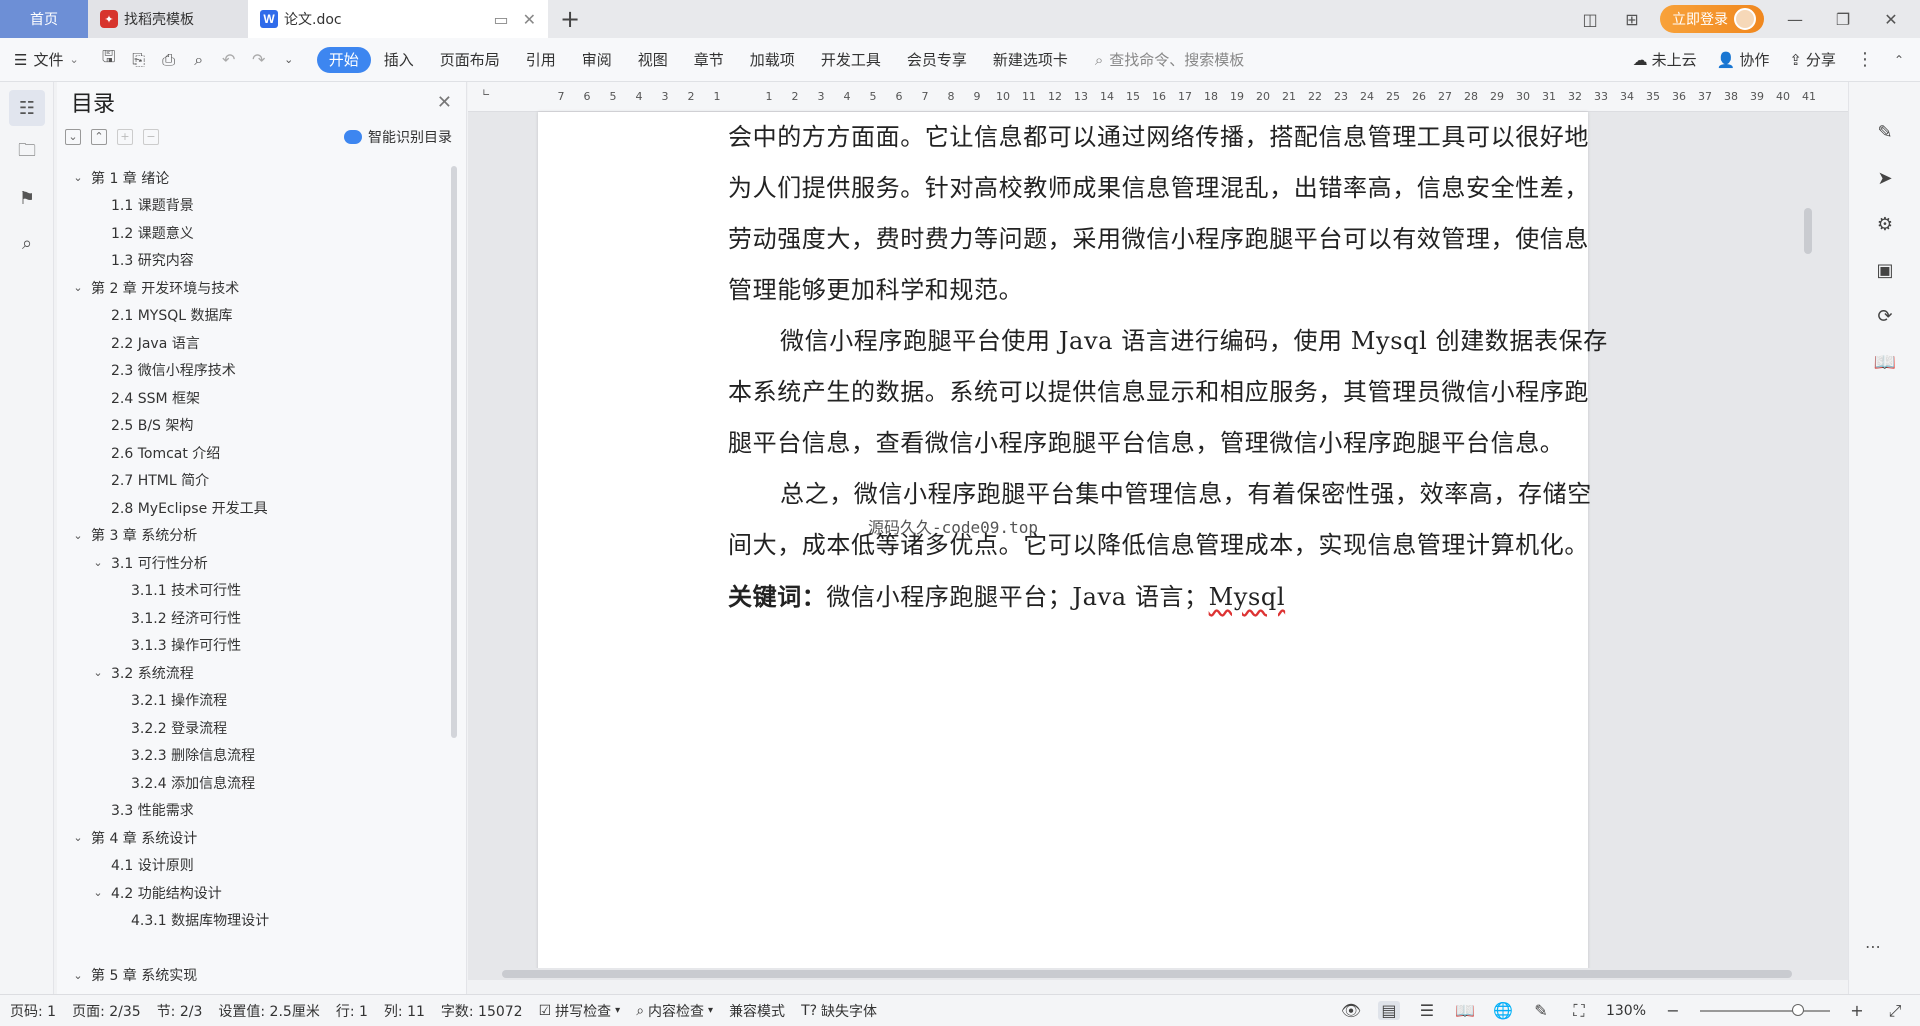 This screenshot has width=1920, height=1026. What do you see at coordinates (254, 343) in the screenshot?
I see `toc-item: 2.2 Java 语言` at bounding box center [254, 343].